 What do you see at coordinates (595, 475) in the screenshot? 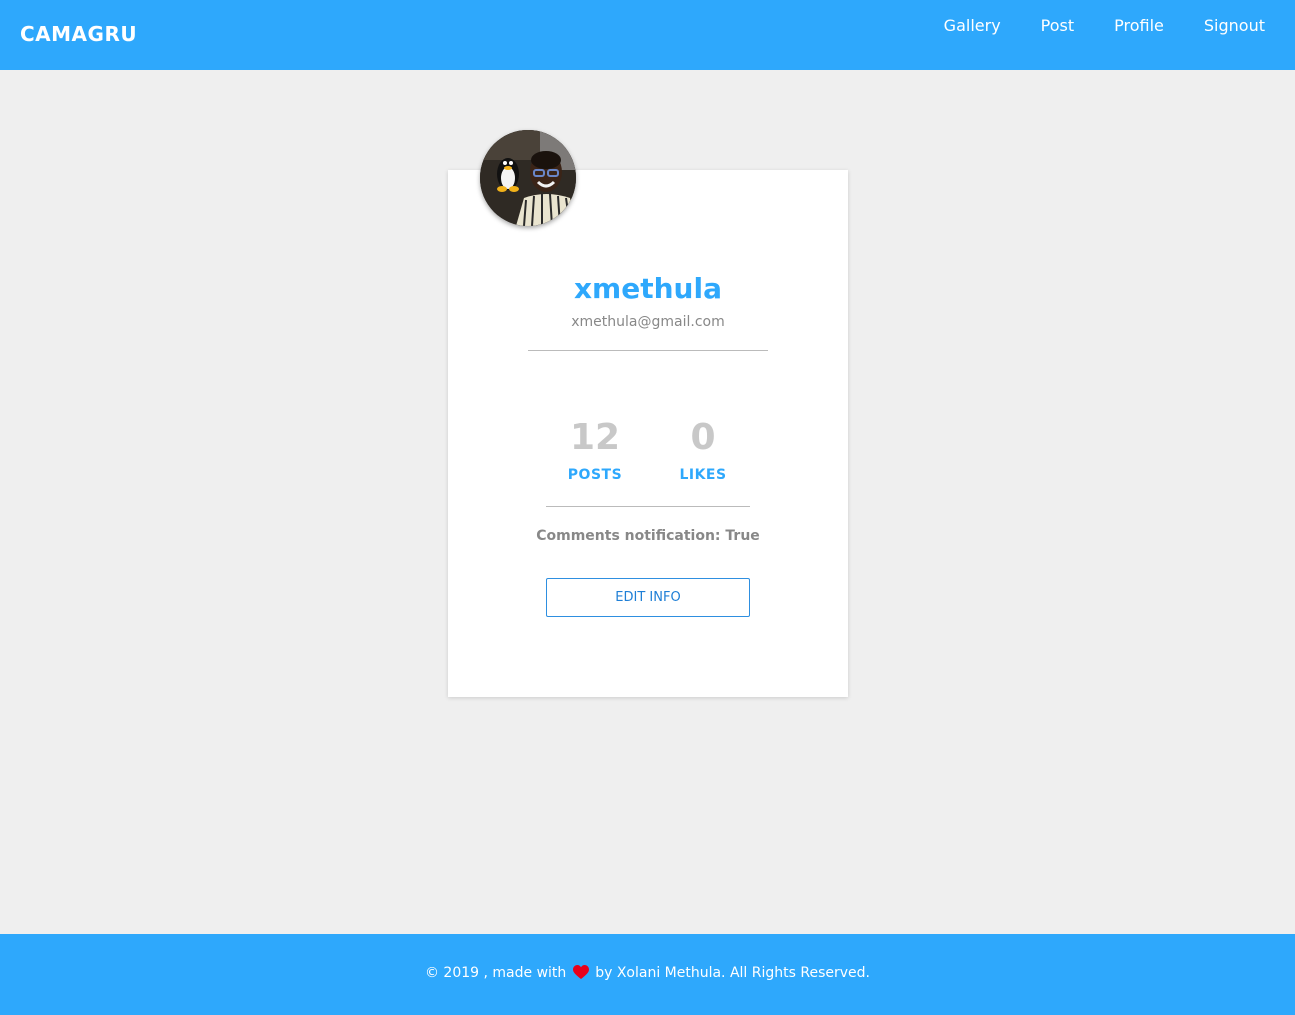
I see `posts-label: POSTS` at bounding box center [595, 475].